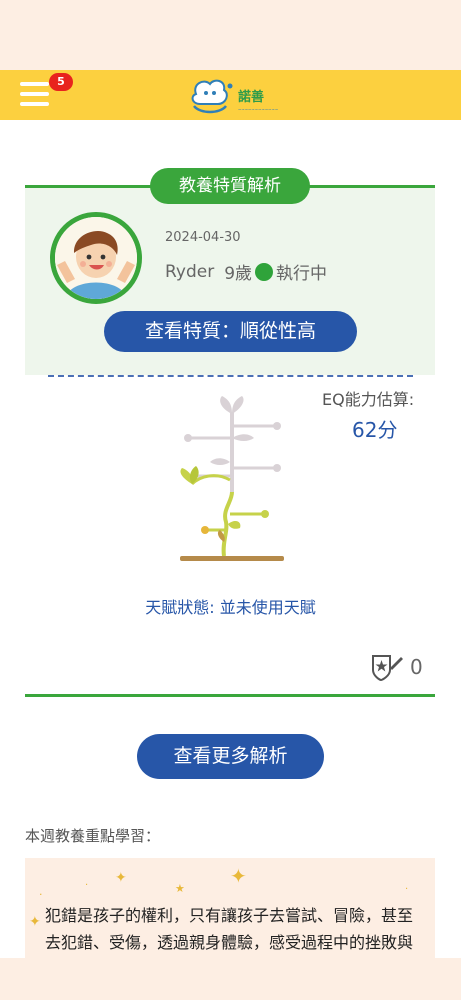  Describe the element at coordinates (230, 331) in the screenshot. I see `view-trait-button: 查看特質：順從性高` at that location.